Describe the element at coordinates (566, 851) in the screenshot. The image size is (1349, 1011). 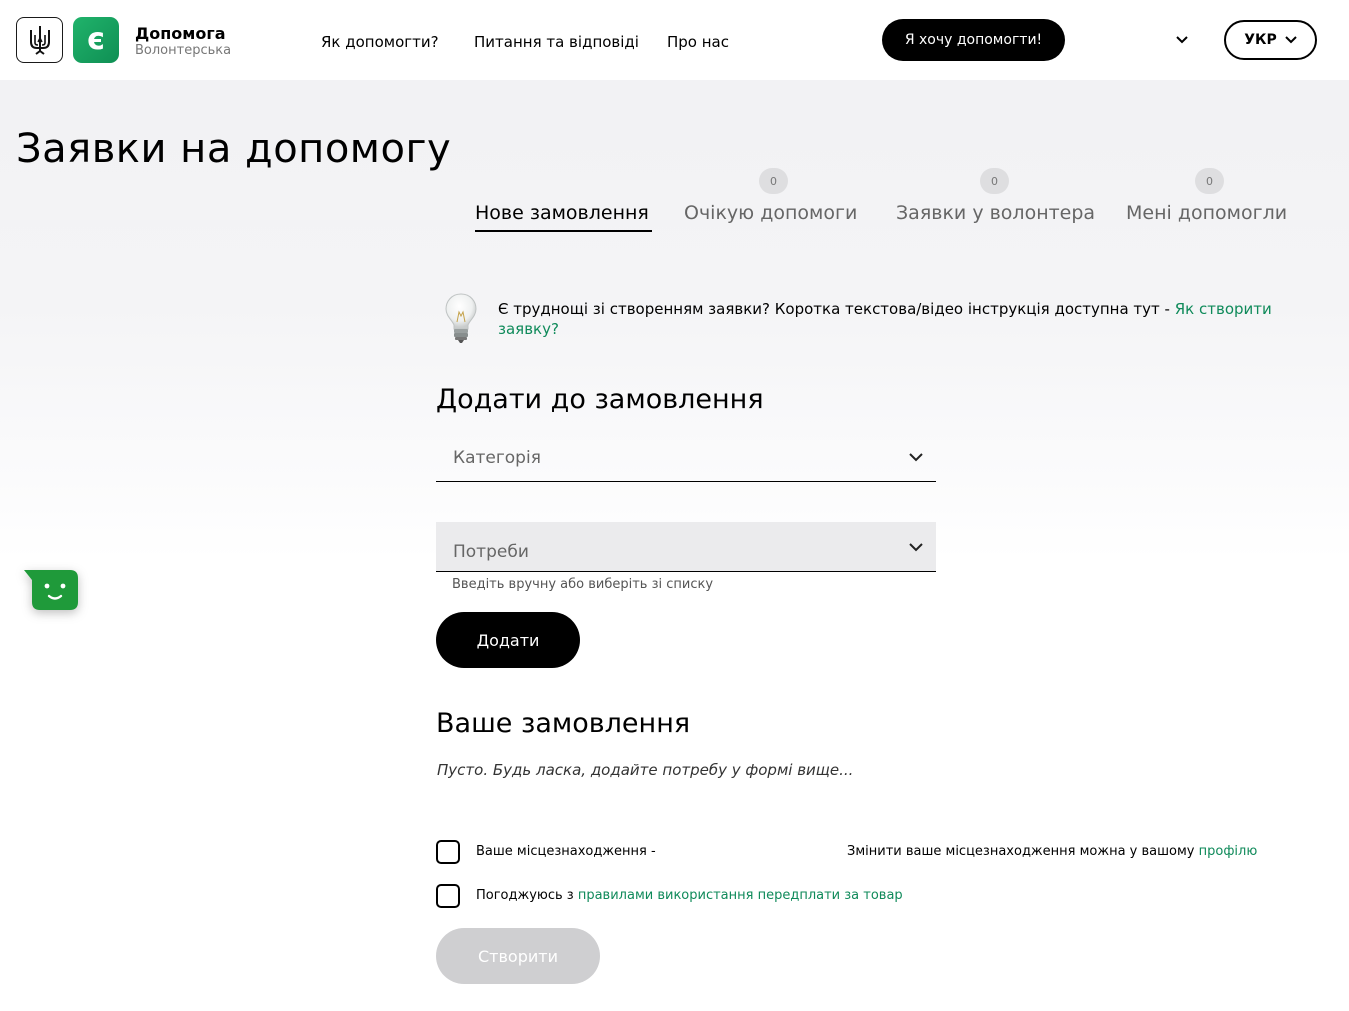
I see `location-label: Ваше місцезнаходження -` at that location.